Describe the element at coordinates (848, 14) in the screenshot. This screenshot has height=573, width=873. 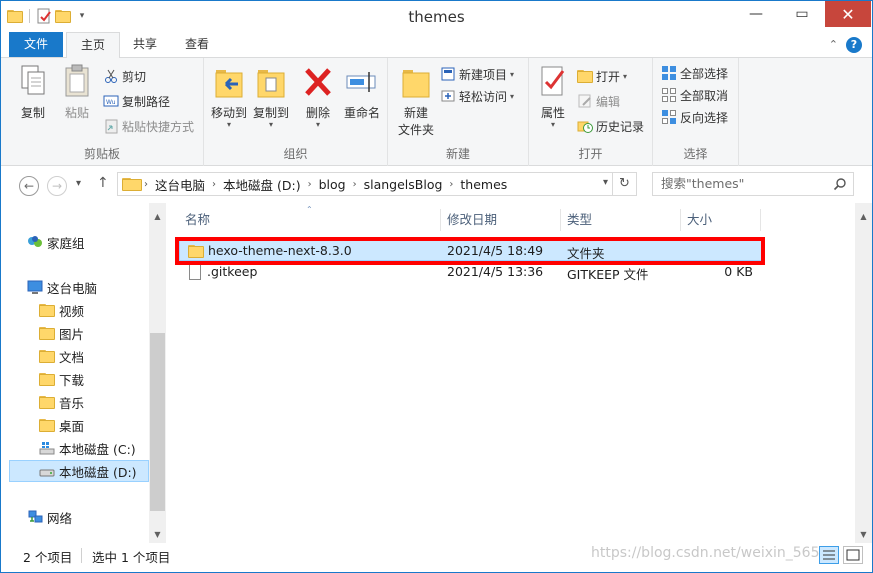
I see `close-button: ✕` at that location.